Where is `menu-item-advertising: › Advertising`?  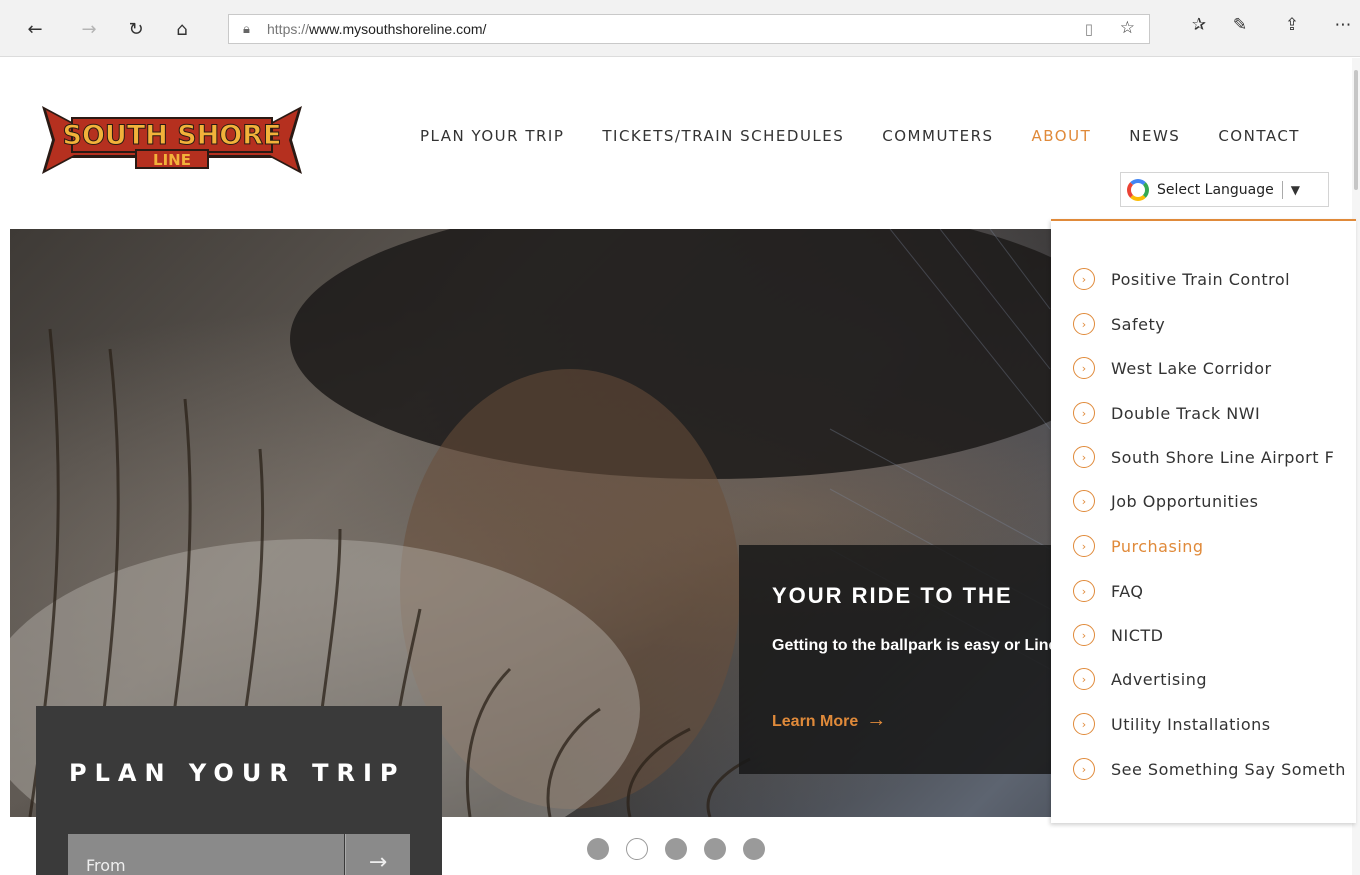 menu-item-advertising: › Advertising is located at coordinates (1140, 679).